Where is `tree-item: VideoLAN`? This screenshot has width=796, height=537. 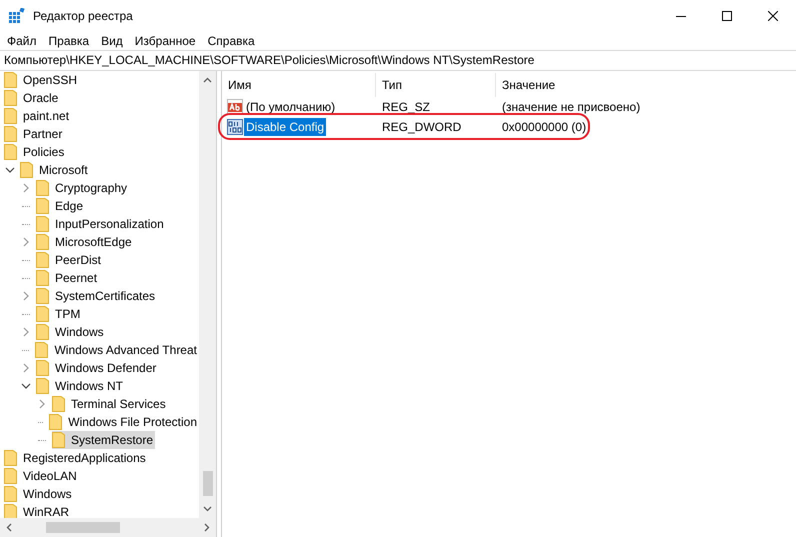
tree-item: VideoLAN is located at coordinates (41, 476).